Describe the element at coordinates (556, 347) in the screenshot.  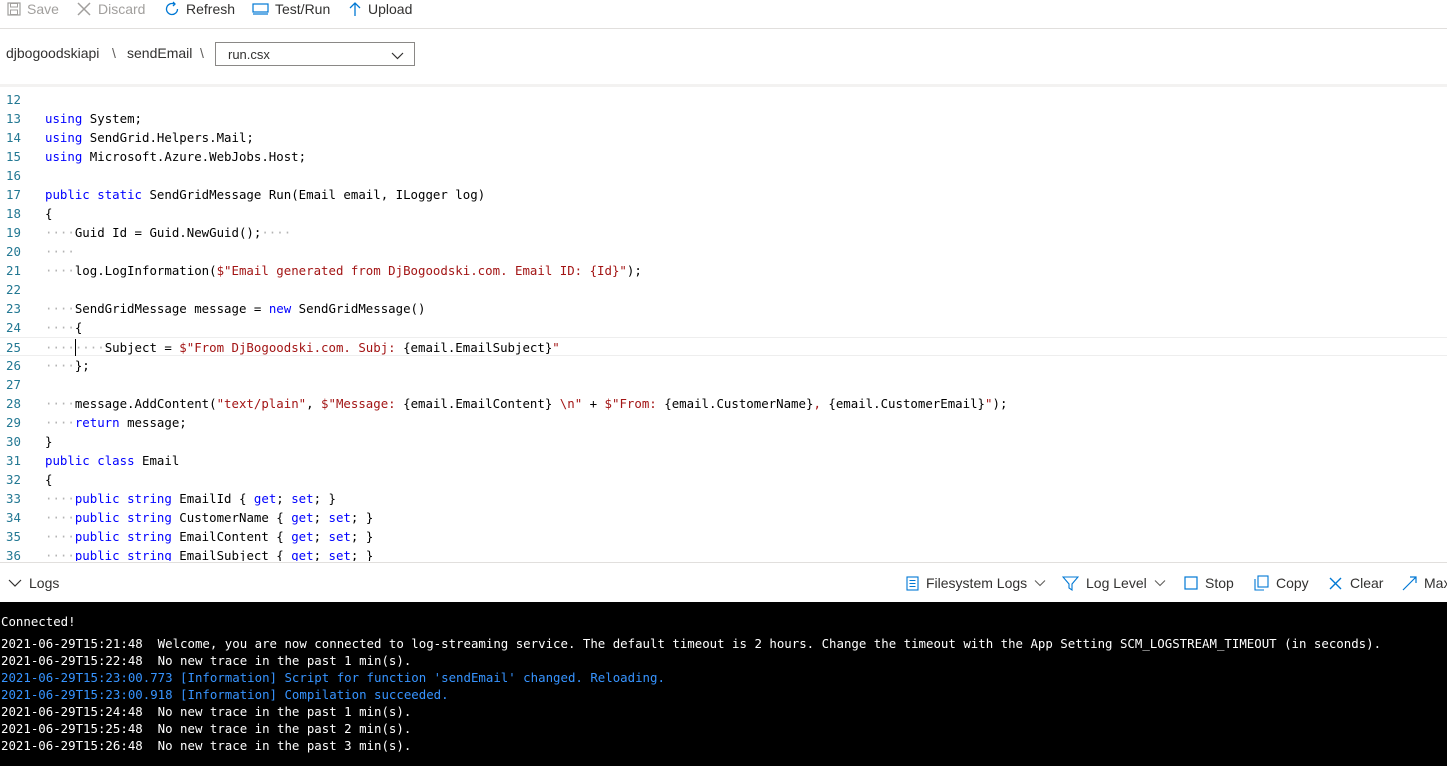
I see `code-token: "` at that location.